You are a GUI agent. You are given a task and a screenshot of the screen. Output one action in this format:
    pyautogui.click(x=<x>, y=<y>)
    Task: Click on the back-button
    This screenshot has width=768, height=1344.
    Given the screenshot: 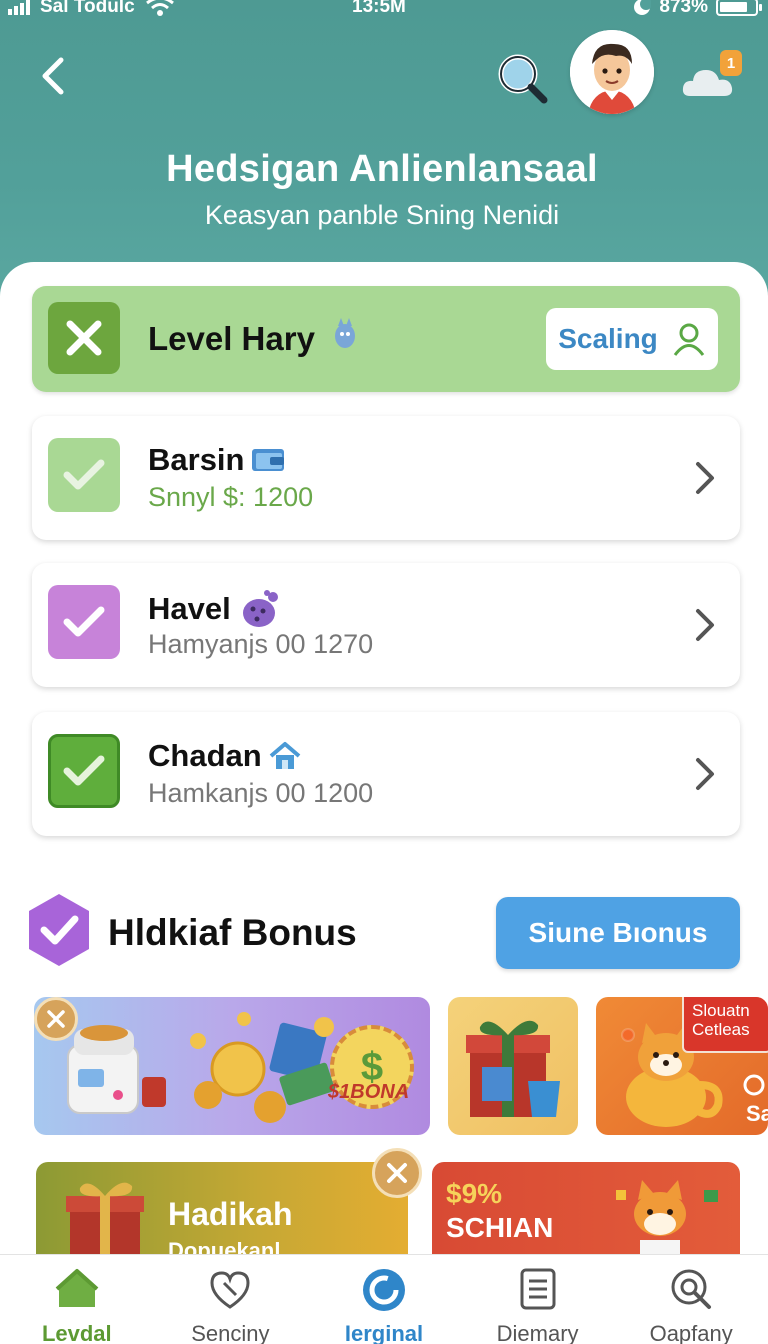 What is the action you would take?
    pyautogui.click(x=52, y=76)
    